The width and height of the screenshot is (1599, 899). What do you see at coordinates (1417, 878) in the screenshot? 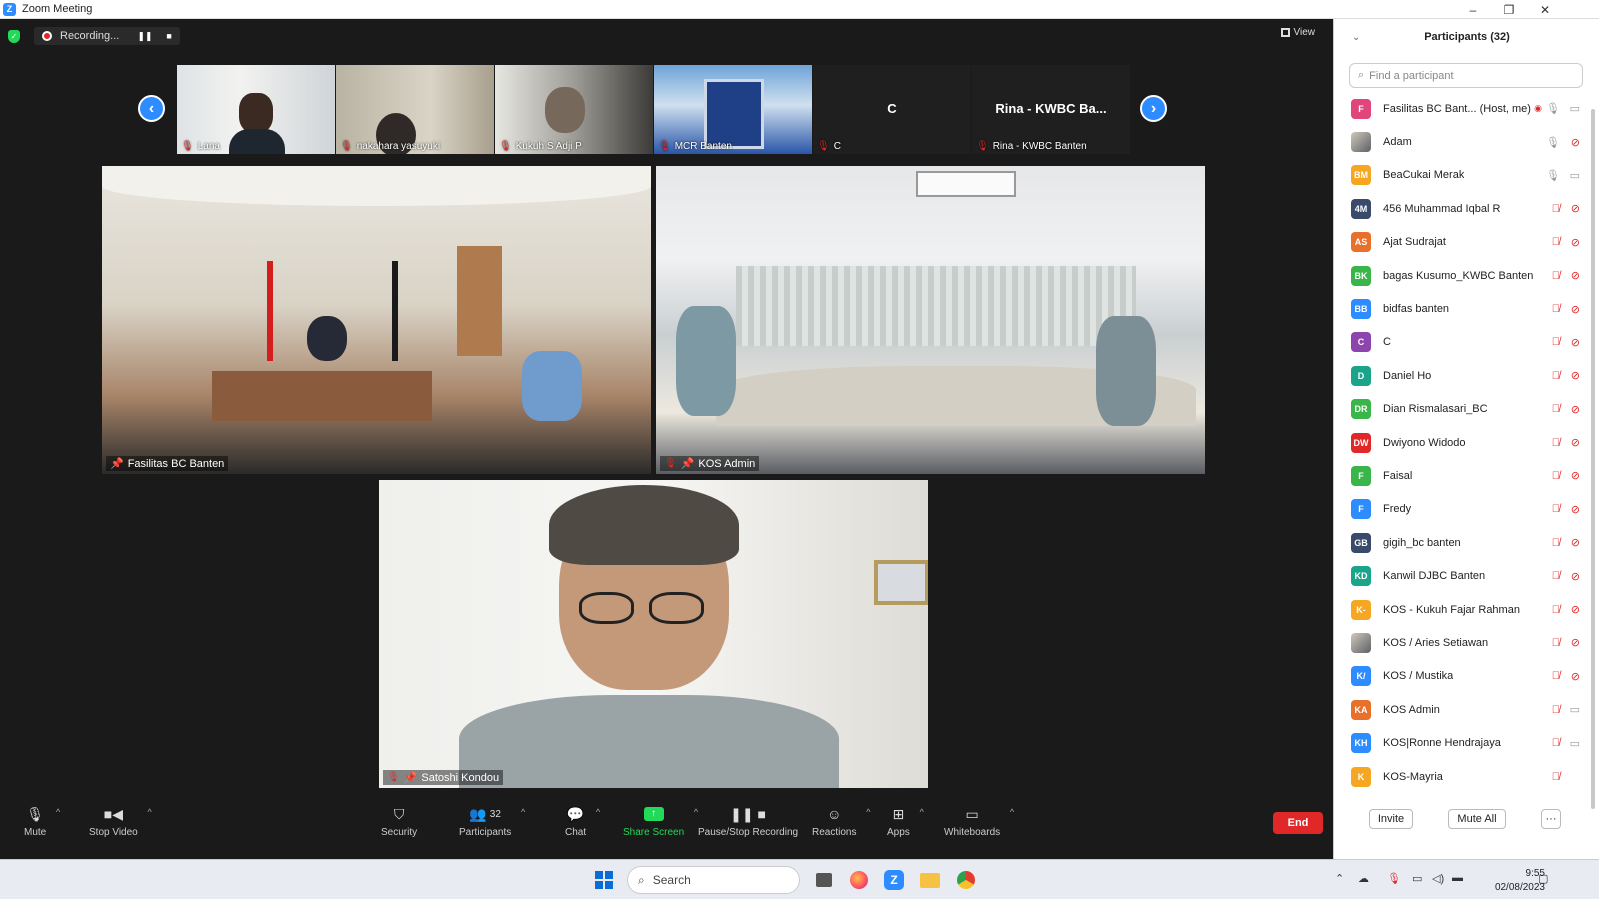
I see `network-icon: ▭` at bounding box center [1417, 878].